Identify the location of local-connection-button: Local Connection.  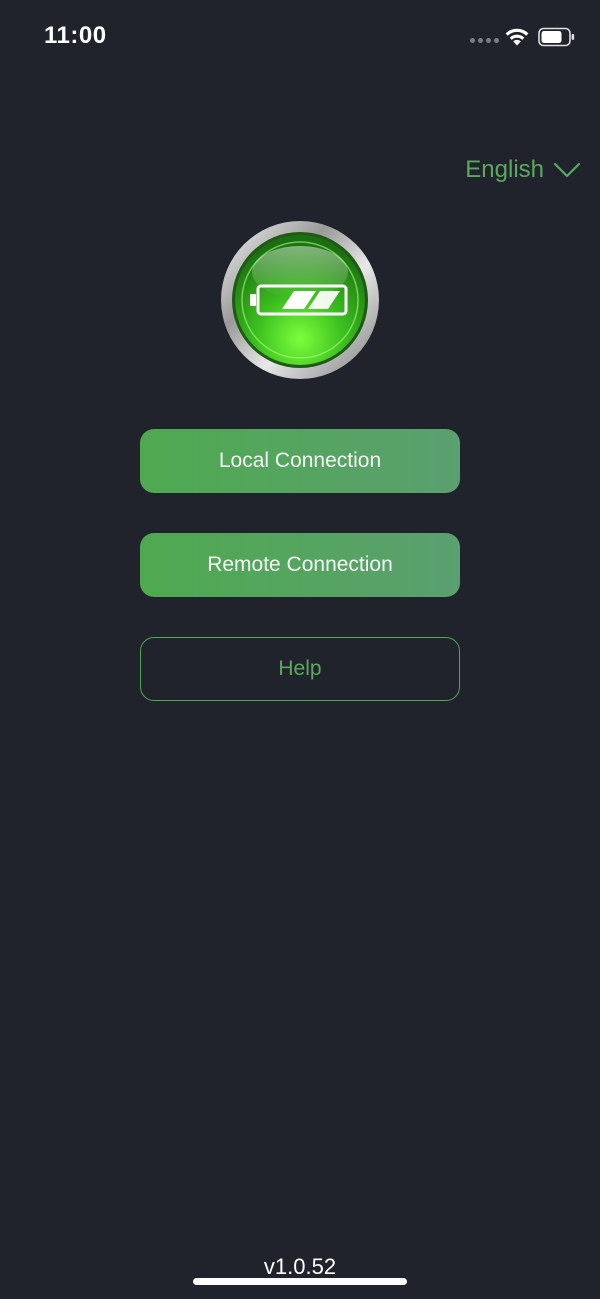
(300, 461).